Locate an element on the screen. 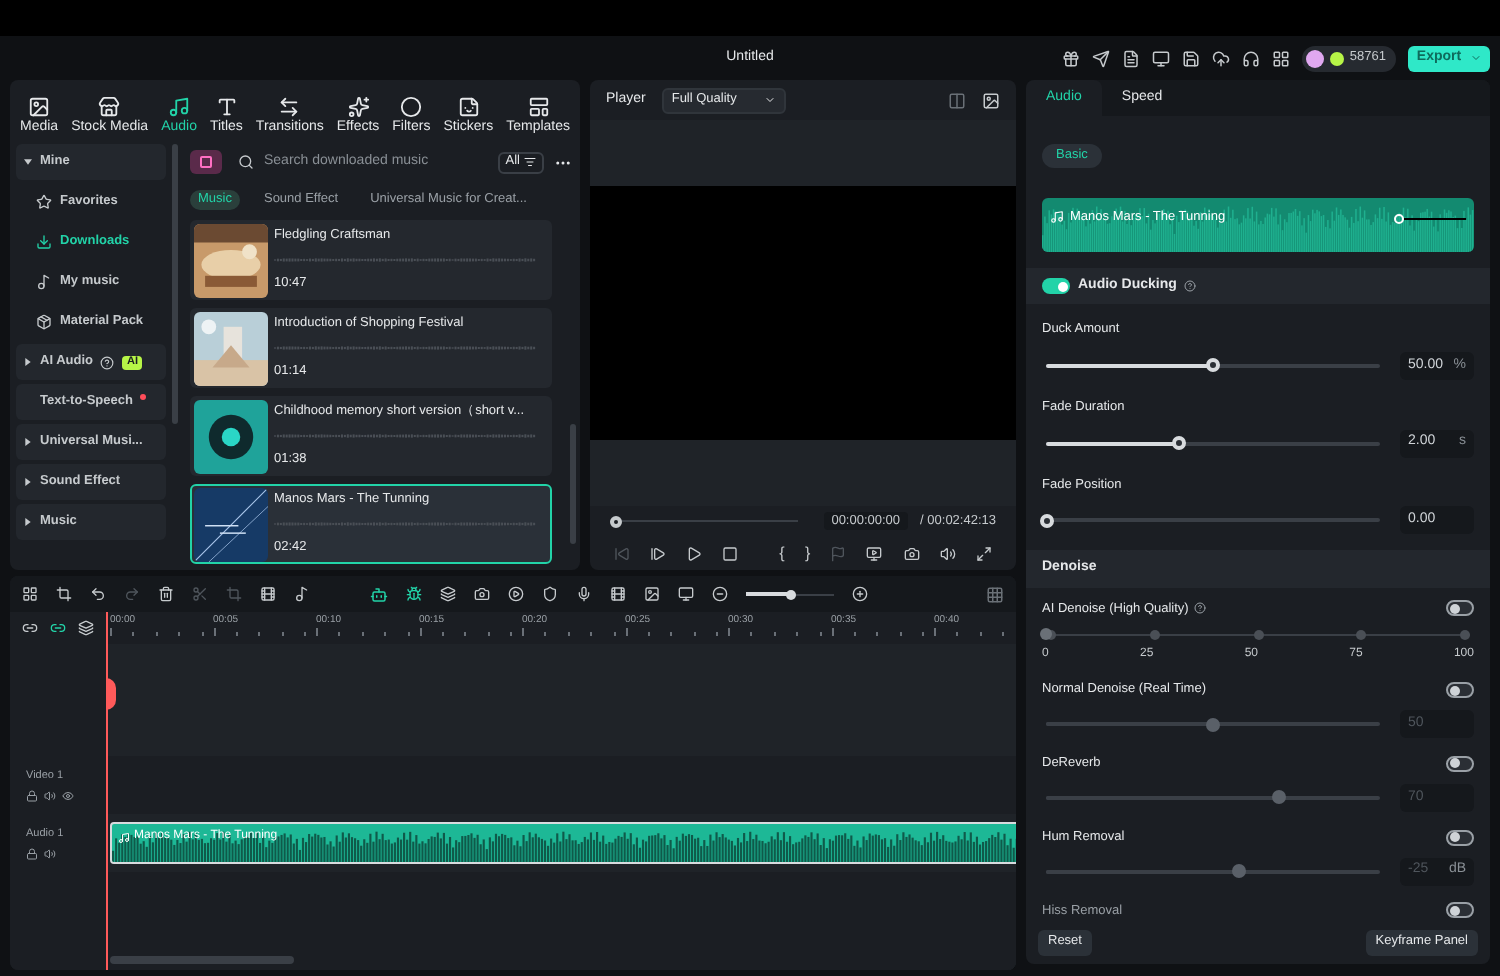  horizontal-scrollbar is located at coordinates (202, 960).